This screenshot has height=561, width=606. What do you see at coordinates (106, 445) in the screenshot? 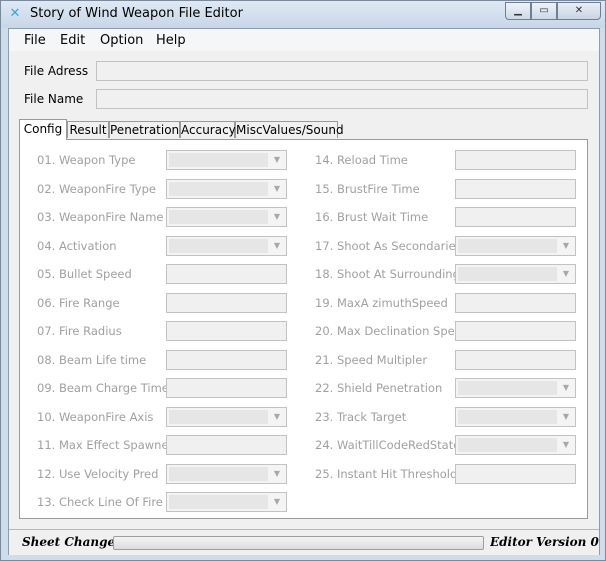
I see `field-label: 11. Max Effect Spawned` at bounding box center [106, 445].